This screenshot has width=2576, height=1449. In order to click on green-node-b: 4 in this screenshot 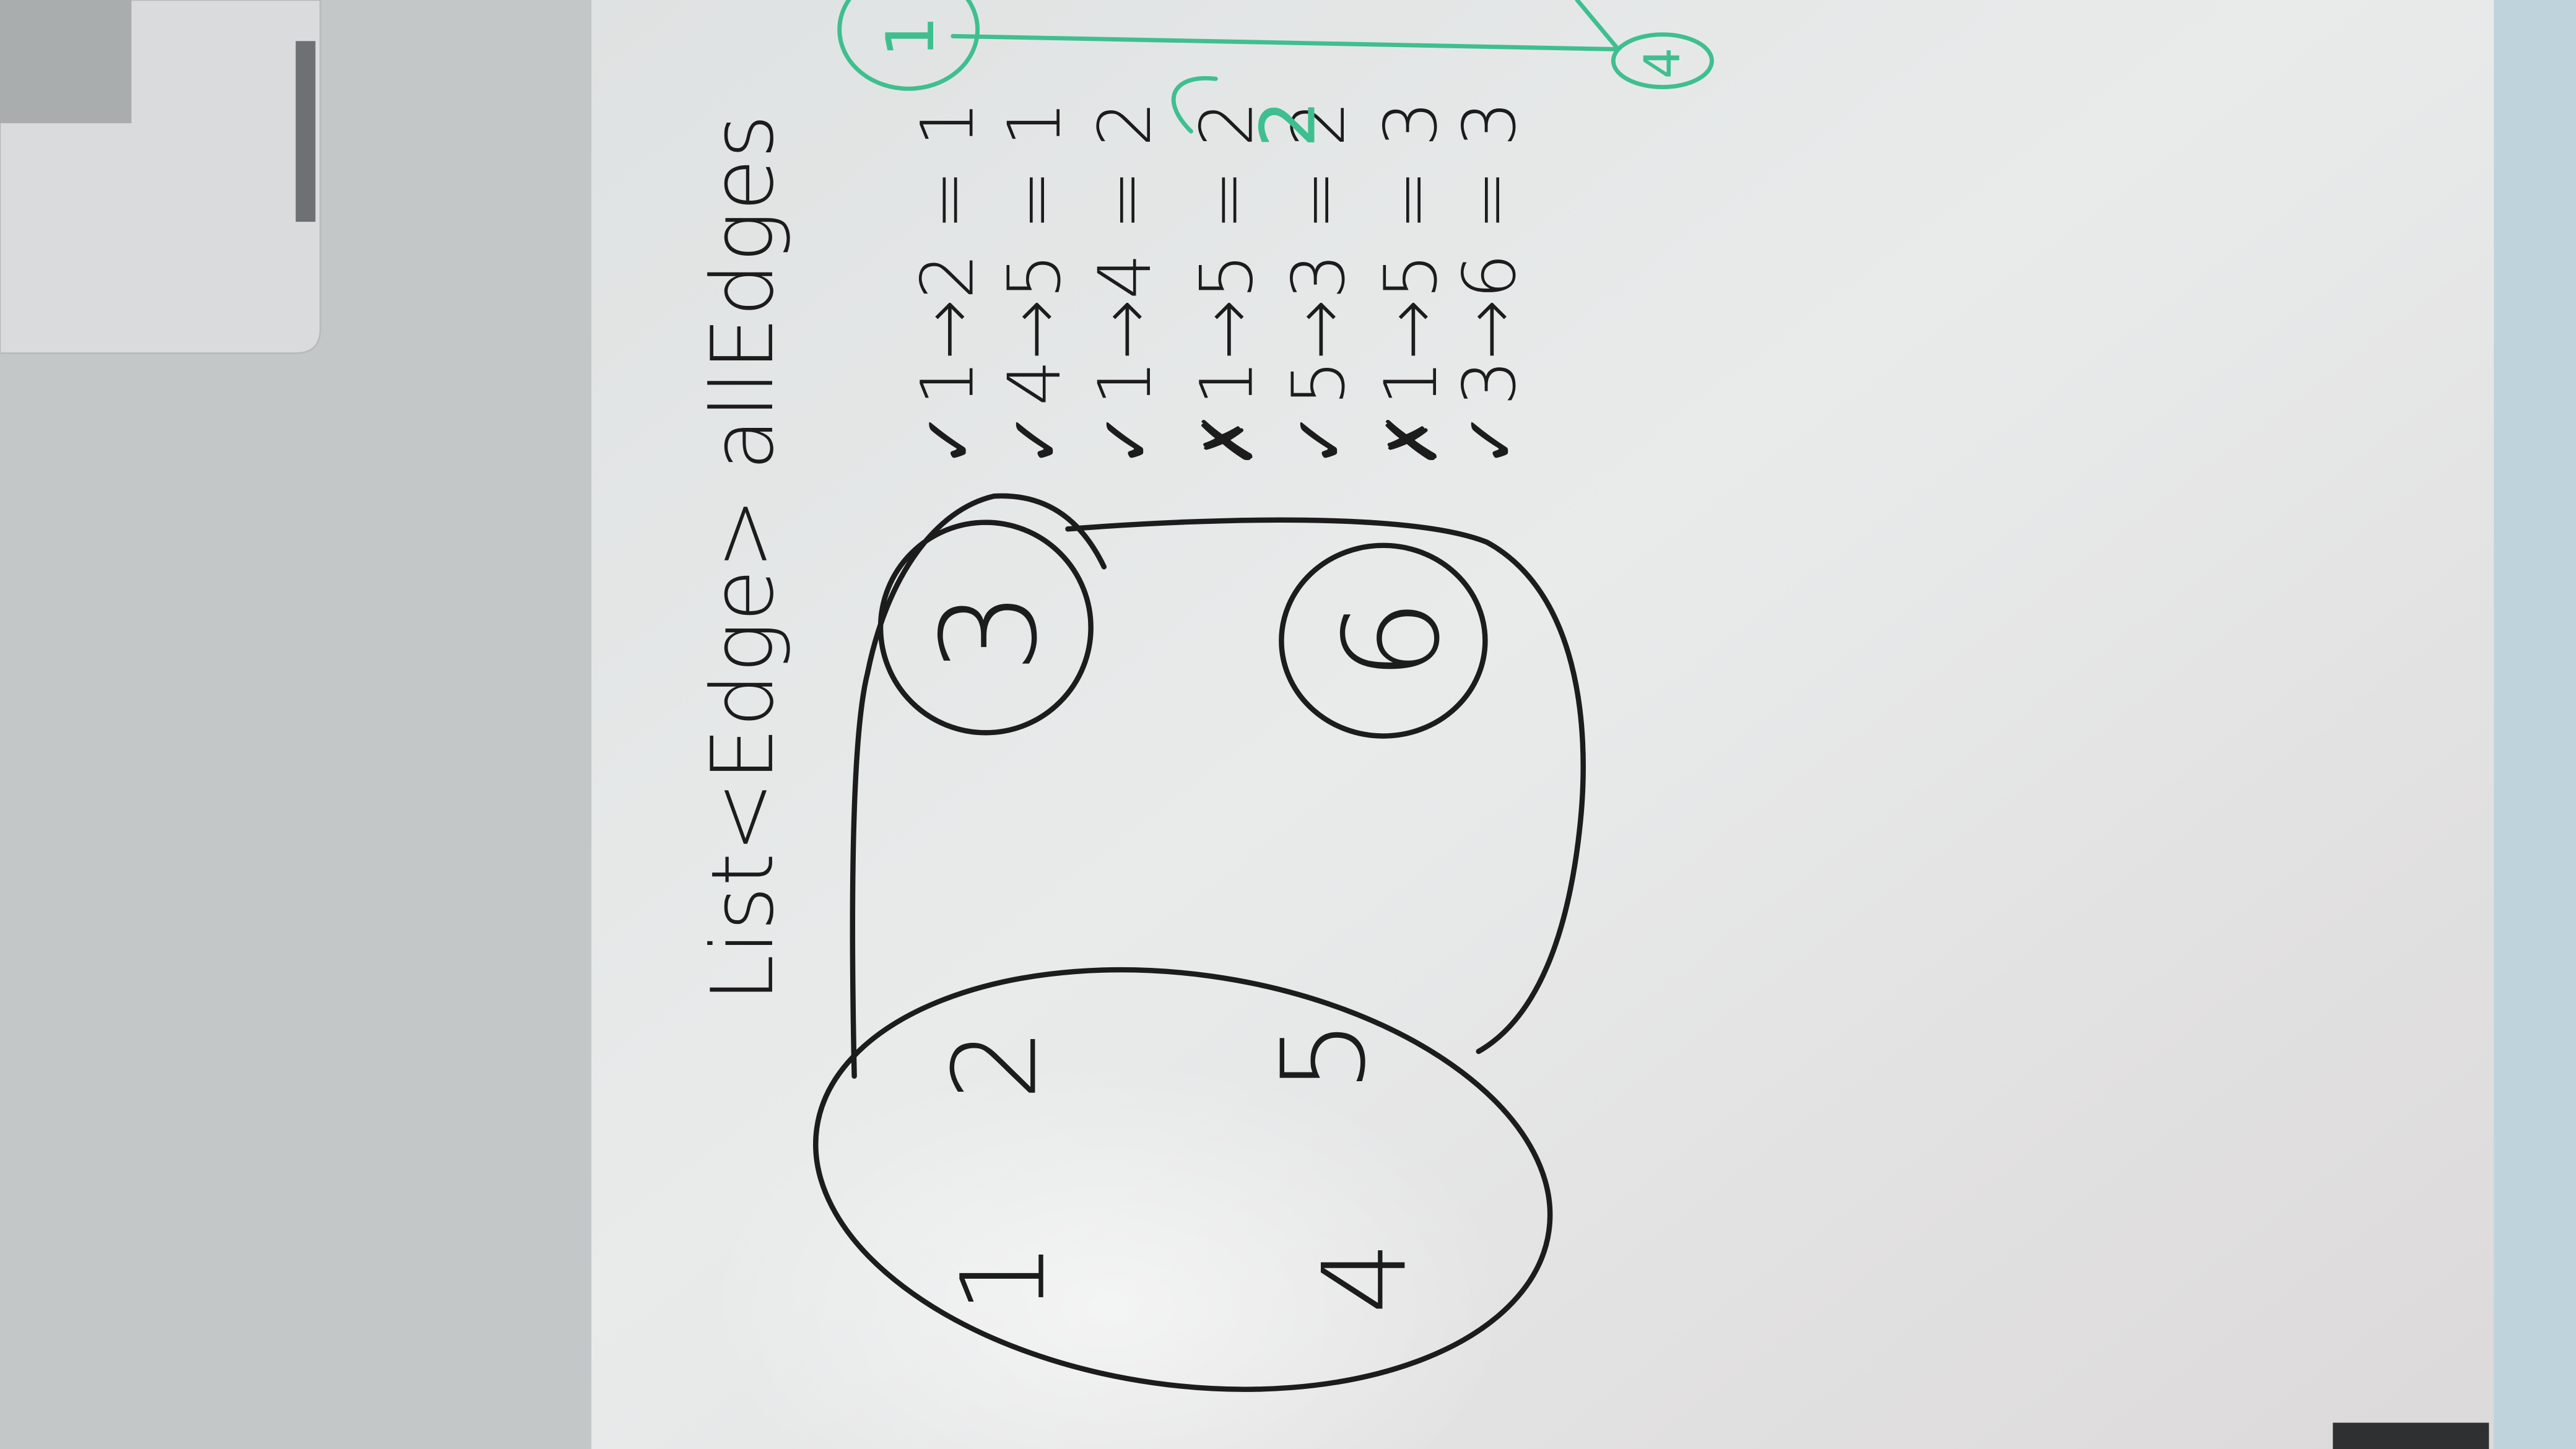, I will do `click(1661, 63)`.